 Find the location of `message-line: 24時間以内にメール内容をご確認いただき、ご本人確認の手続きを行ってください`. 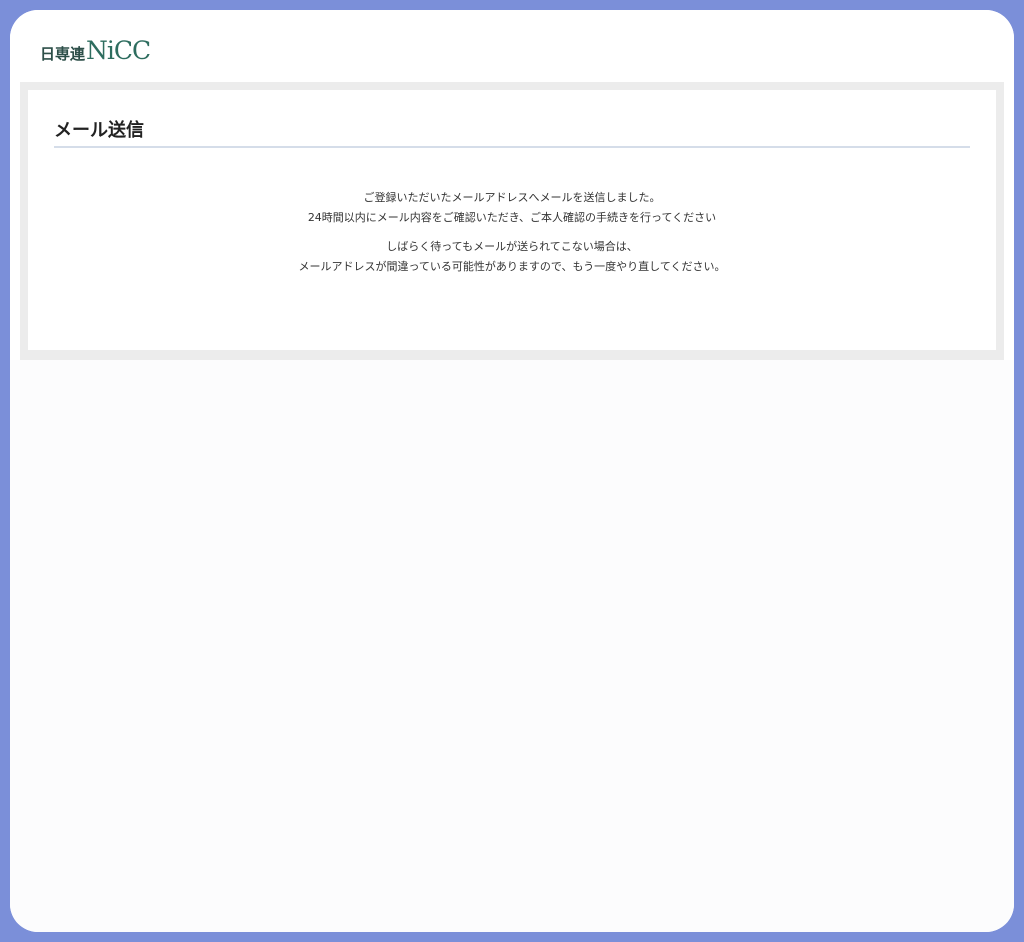

message-line: 24時間以内にメール内容をご確認いただき、ご本人確認の手続きを行ってください is located at coordinates (512, 217).